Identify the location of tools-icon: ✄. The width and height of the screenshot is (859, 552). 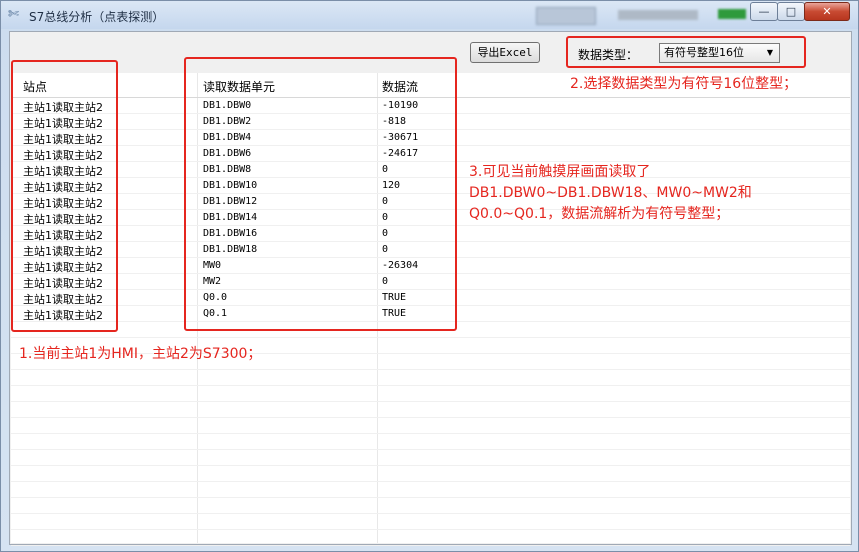
(13, 14).